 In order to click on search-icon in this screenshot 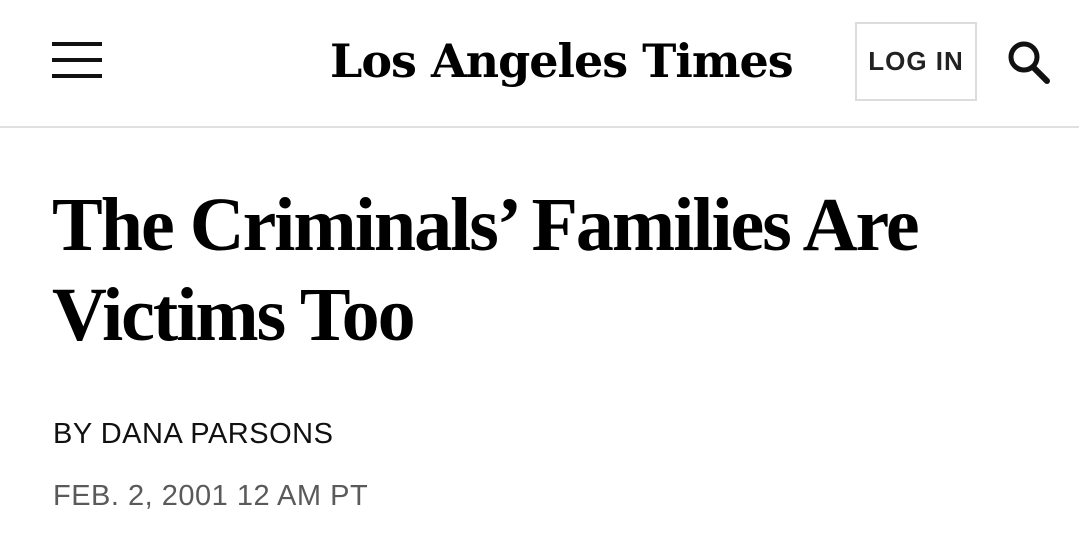, I will do `click(1029, 62)`.